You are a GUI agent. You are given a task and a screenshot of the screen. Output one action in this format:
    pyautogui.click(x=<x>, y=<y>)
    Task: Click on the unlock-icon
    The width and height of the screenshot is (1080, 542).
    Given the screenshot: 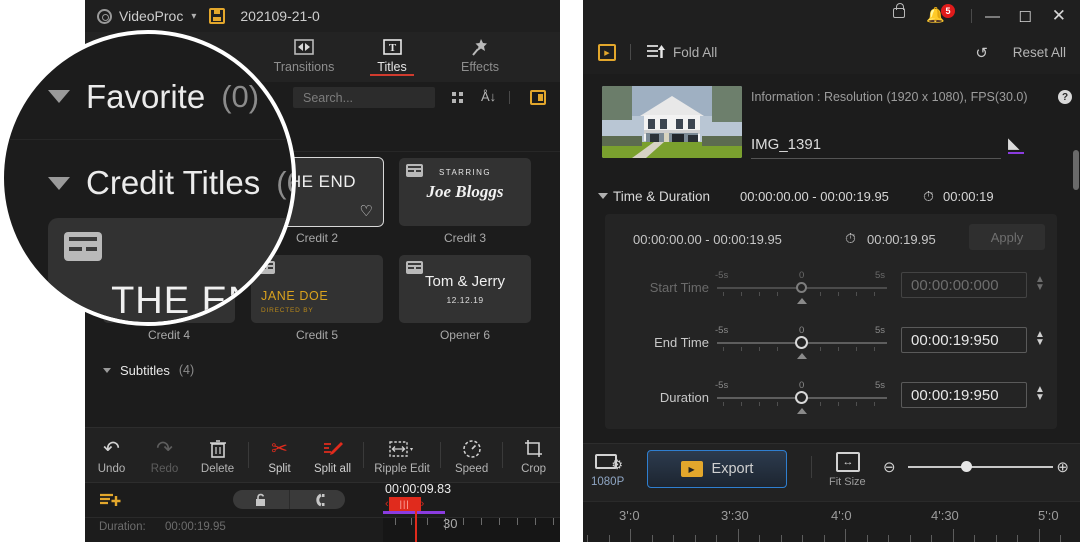 What is the action you would take?
    pyautogui.click(x=261, y=499)
    